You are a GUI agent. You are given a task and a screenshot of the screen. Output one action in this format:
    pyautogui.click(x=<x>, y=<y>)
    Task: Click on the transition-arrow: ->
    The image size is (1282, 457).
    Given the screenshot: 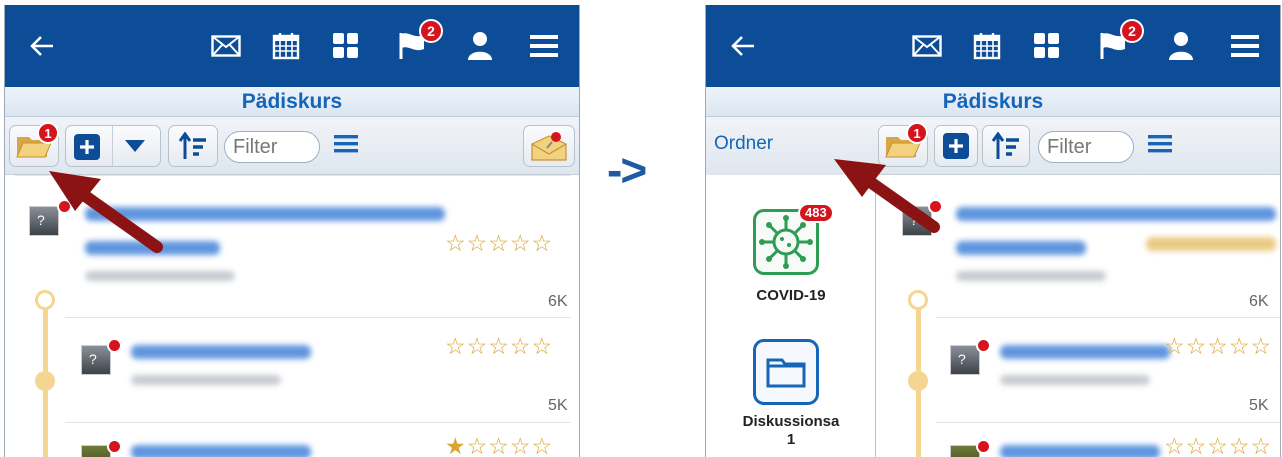 What is the action you would take?
    pyautogui.click(x=627, y=170)
    